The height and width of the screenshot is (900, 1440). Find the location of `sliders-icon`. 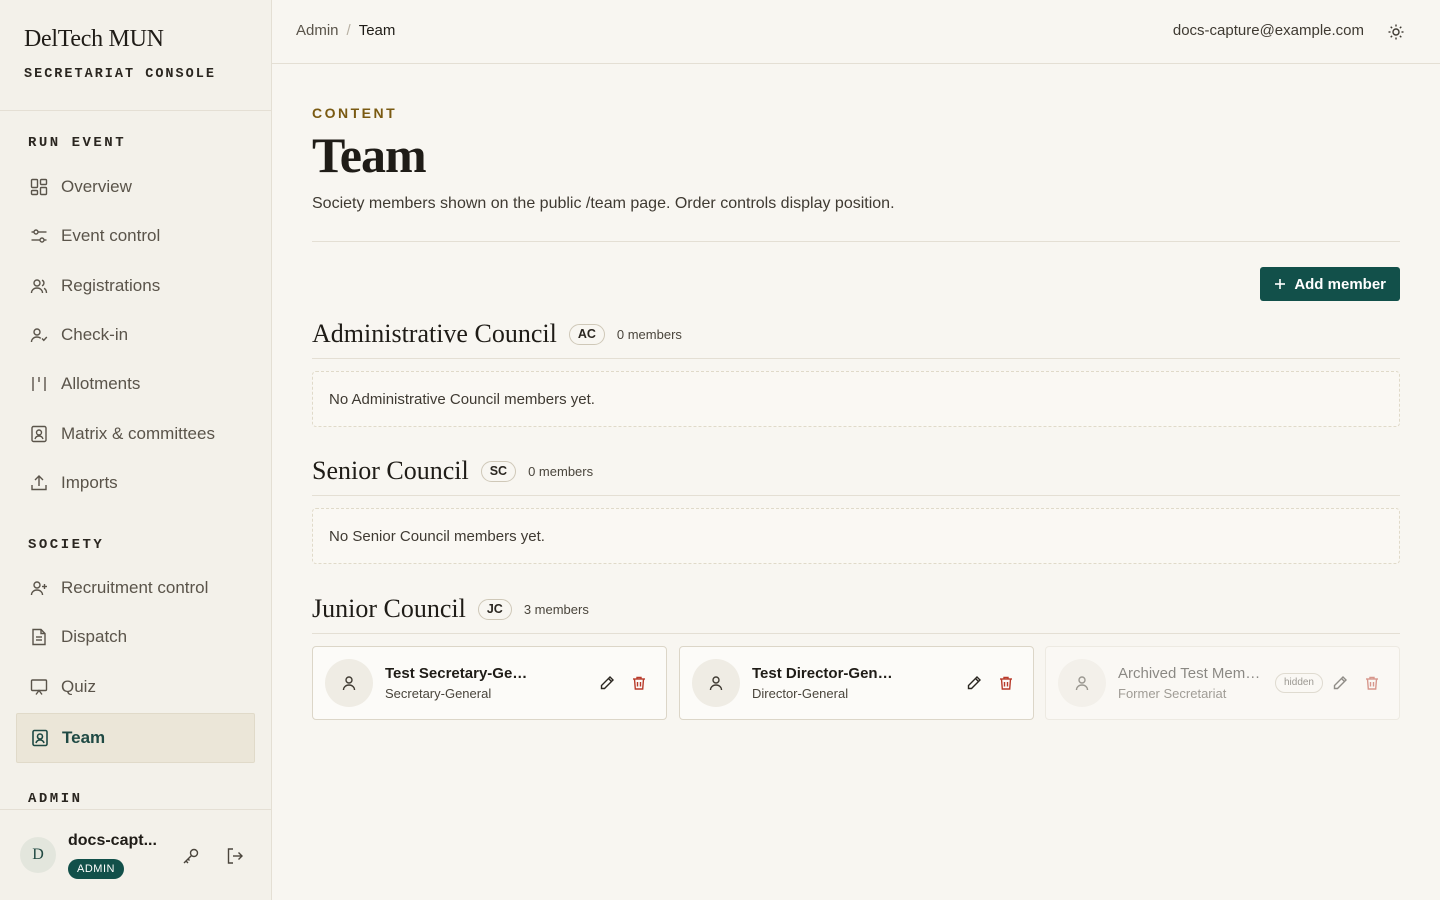

sliders-icon is located at coordinates (39, 236).